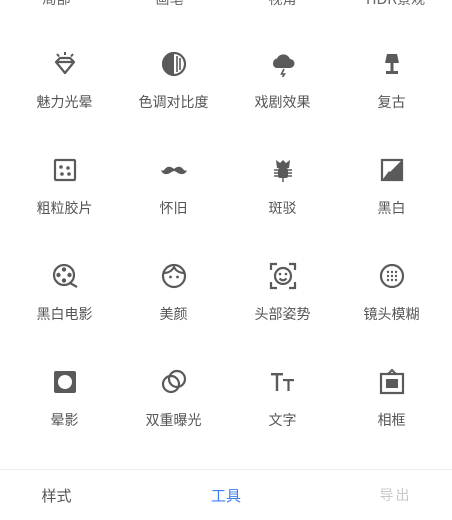 The height and width of the screenshot is (520, 452). I want to click on tool-noir: 黑白电影, so click(64, 309).